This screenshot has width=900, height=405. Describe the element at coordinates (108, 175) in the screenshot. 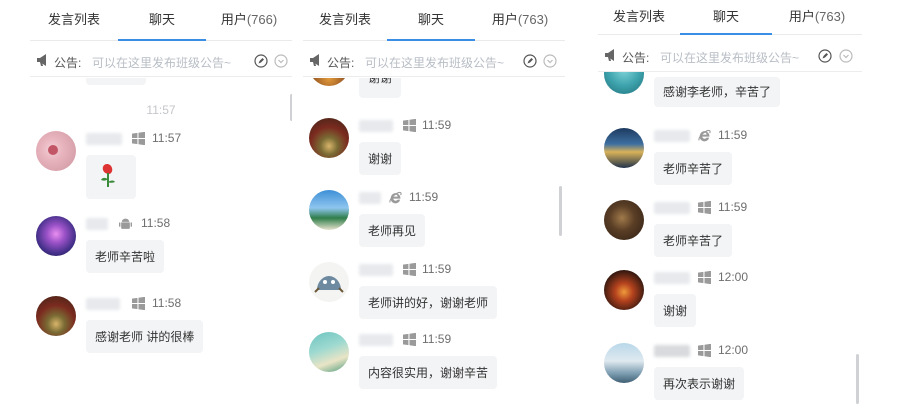

I see `rose-icon` at that location.